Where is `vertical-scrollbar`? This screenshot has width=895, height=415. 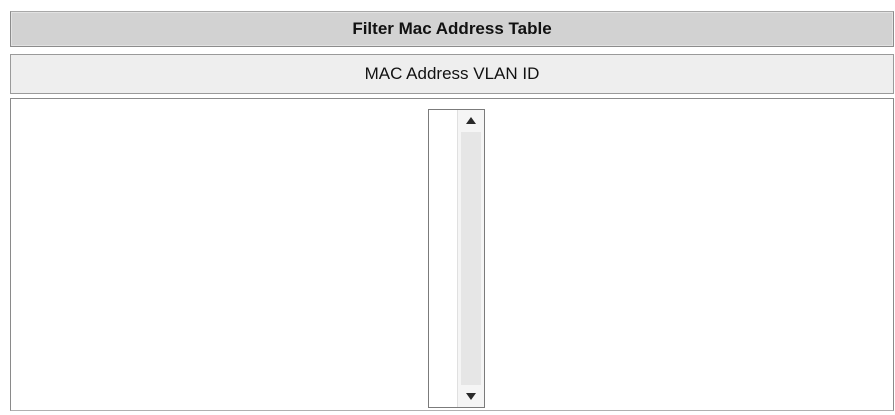 vertical-scrollbar is located at coordinates (470, 258).